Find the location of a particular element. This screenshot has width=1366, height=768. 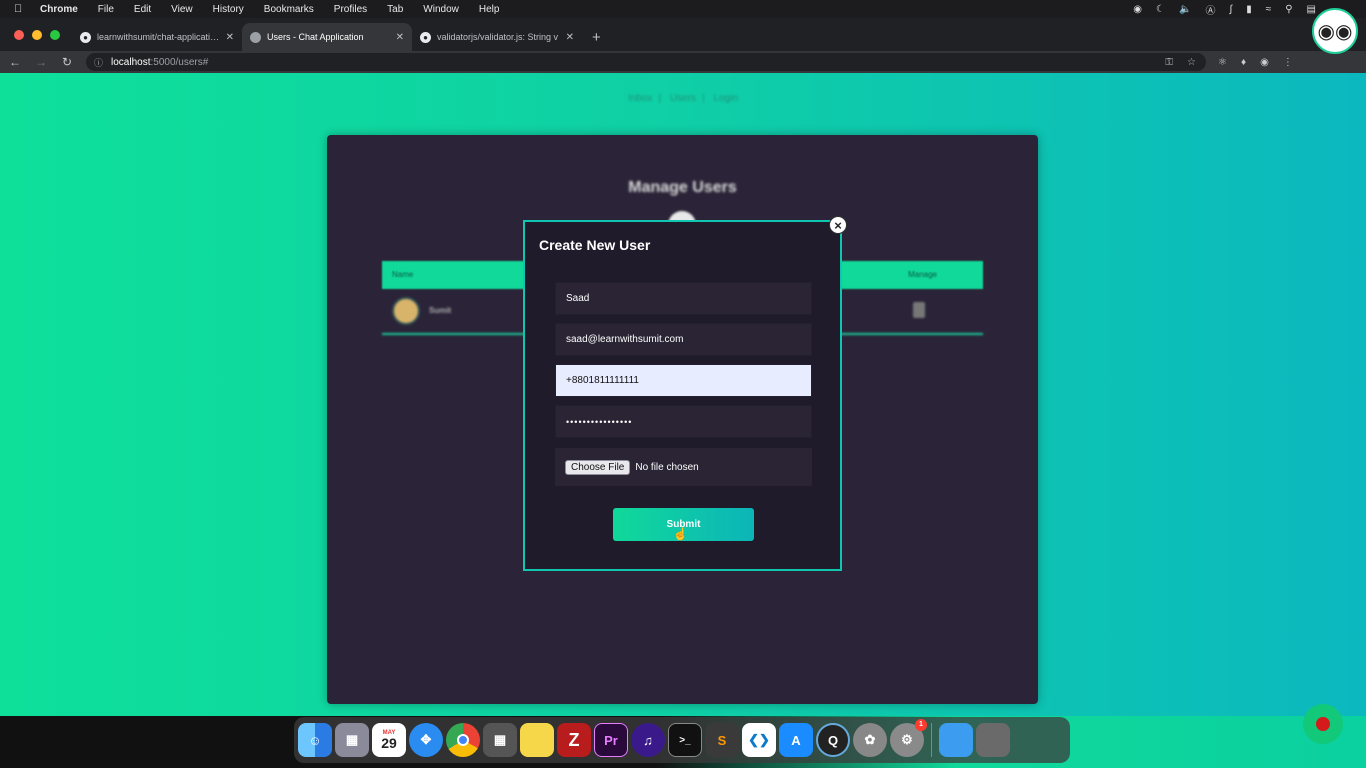

finder-icon: ☺ is located at coordinates (315, 740).